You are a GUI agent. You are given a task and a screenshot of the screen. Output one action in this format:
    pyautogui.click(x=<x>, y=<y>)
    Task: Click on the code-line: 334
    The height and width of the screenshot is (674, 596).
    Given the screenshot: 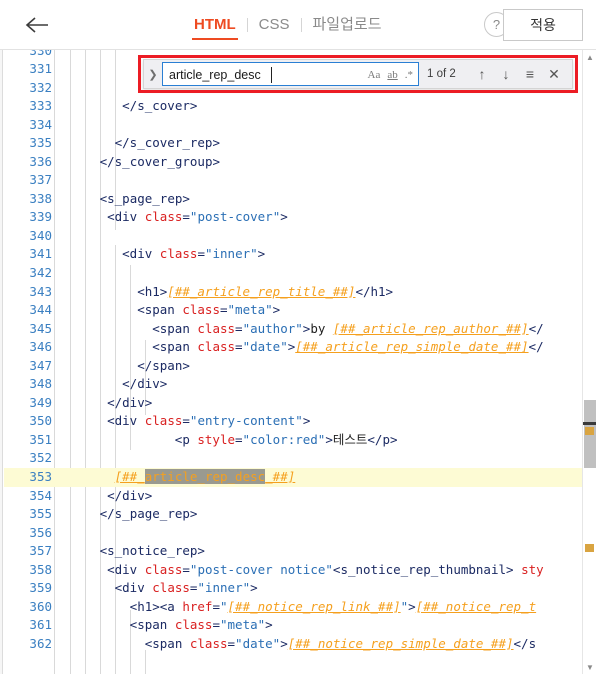 What is the action you would take?
    pyautogui.click(x=293, y=125)
    